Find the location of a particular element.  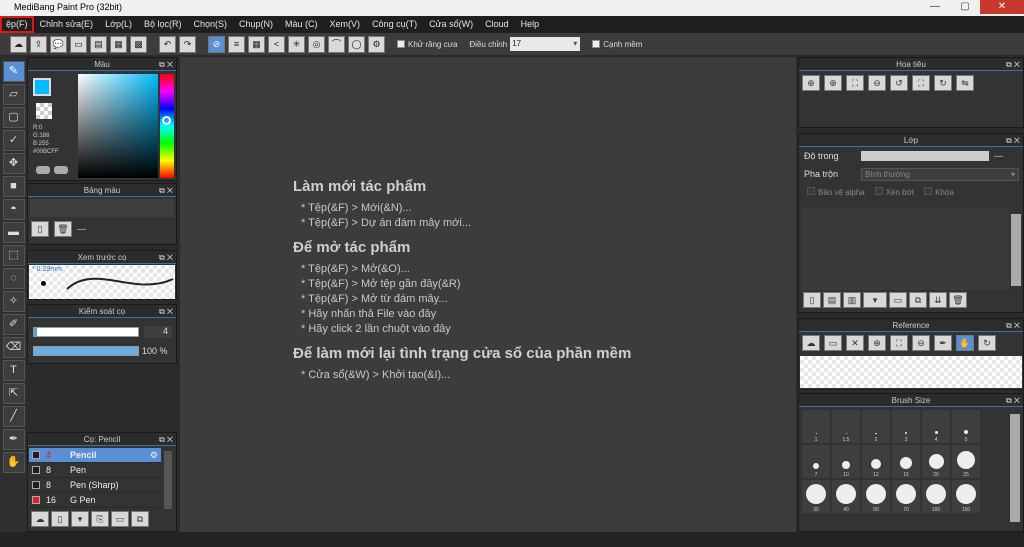

redo-icon: ↷ is located at coordinates (187, 44).